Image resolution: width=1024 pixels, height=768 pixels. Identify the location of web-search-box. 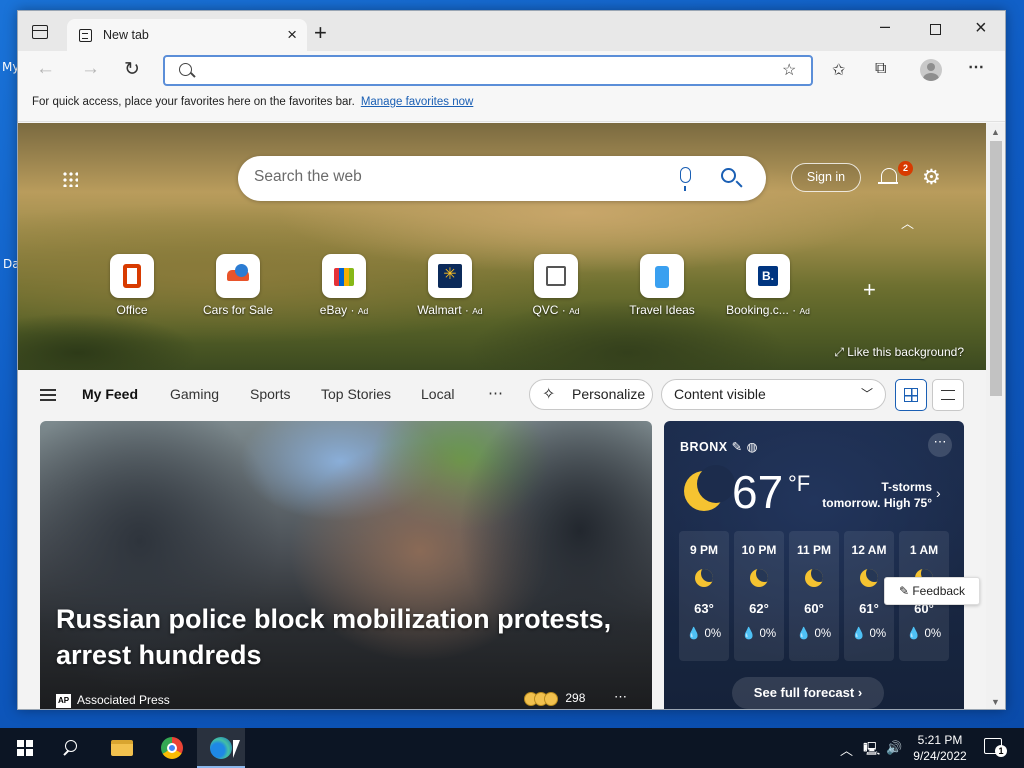
(502, 178).